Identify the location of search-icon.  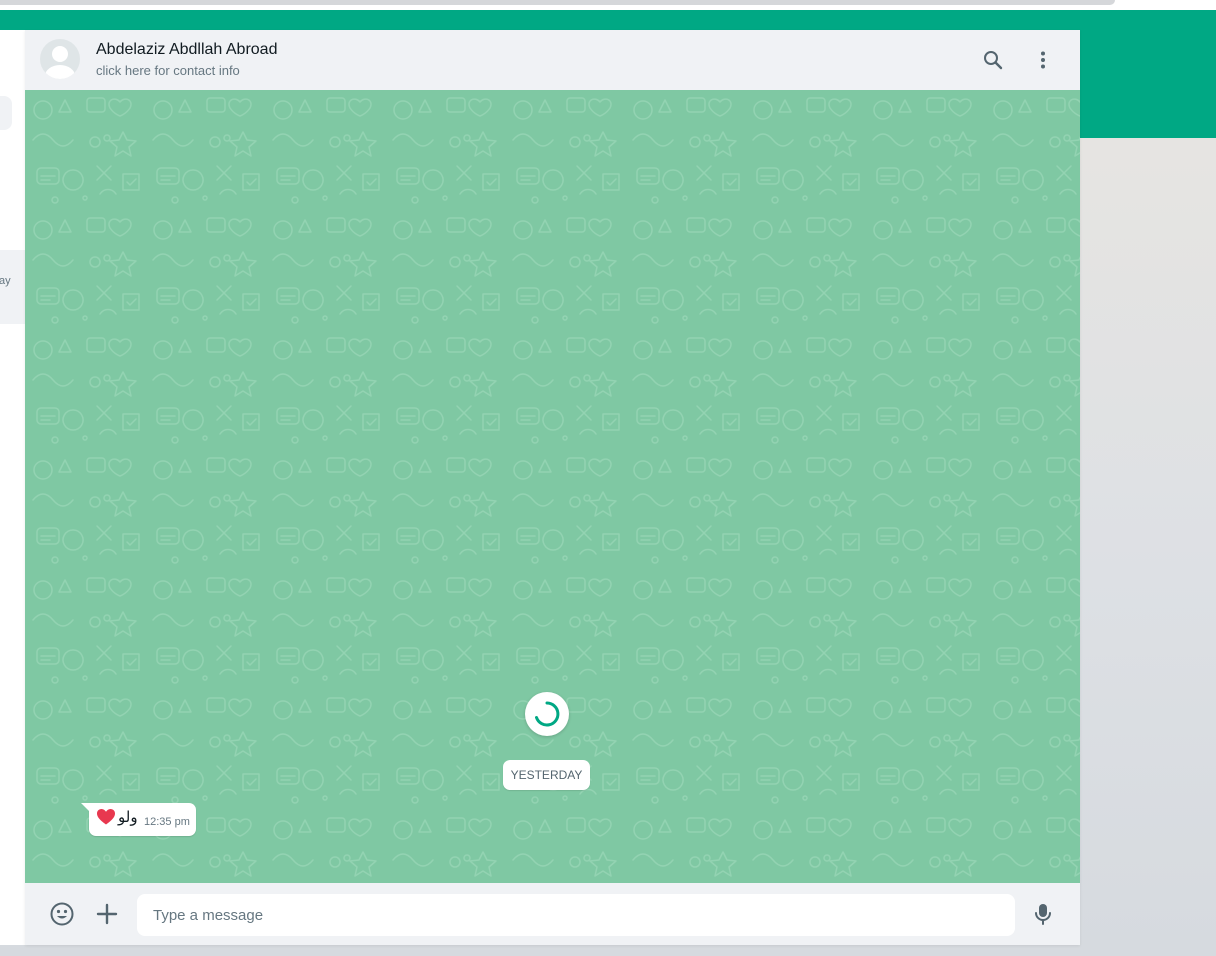
(993, 60).